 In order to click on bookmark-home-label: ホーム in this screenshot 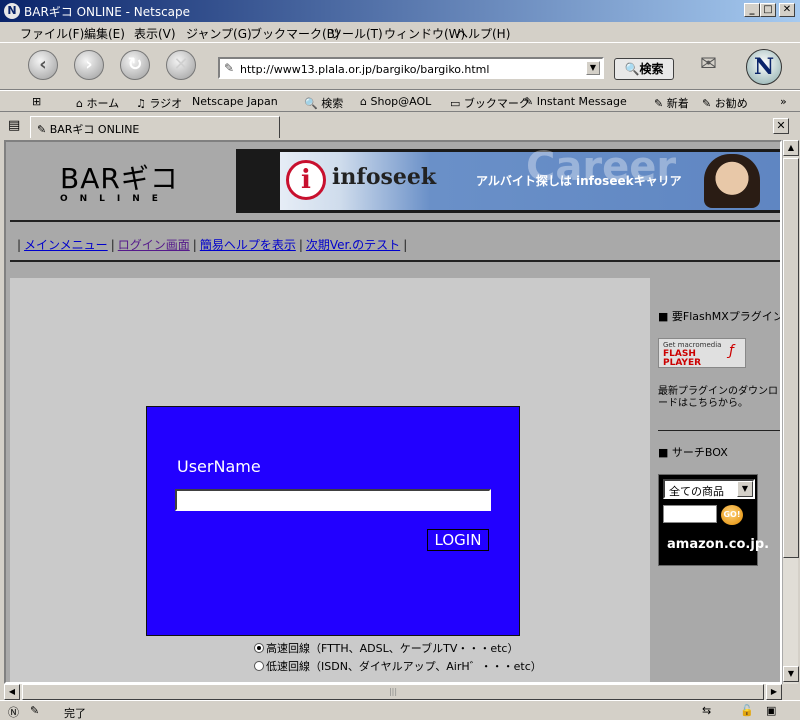, I will do `click(103, 103)`.